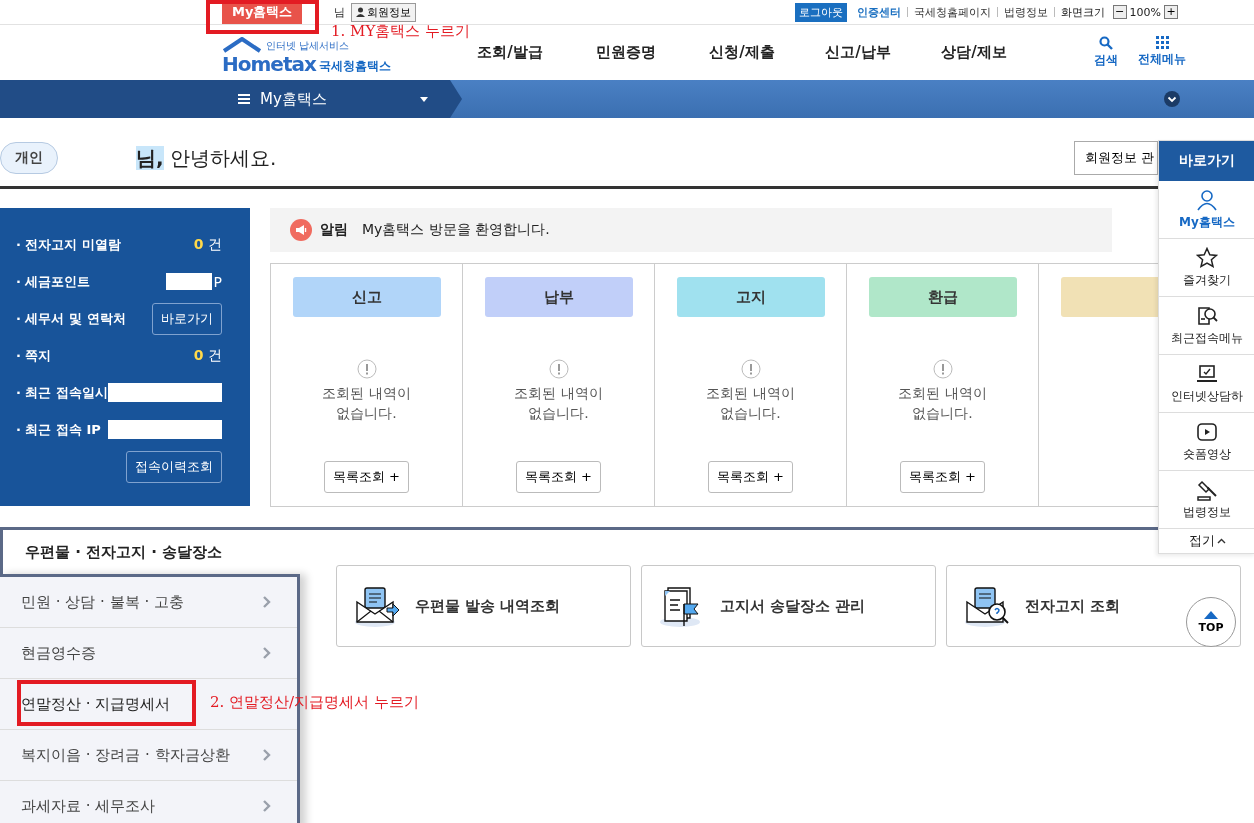  Describe the element at coordinates (384, 12) in the screenshot. I see `member-info-button: 회원정보` at that location.